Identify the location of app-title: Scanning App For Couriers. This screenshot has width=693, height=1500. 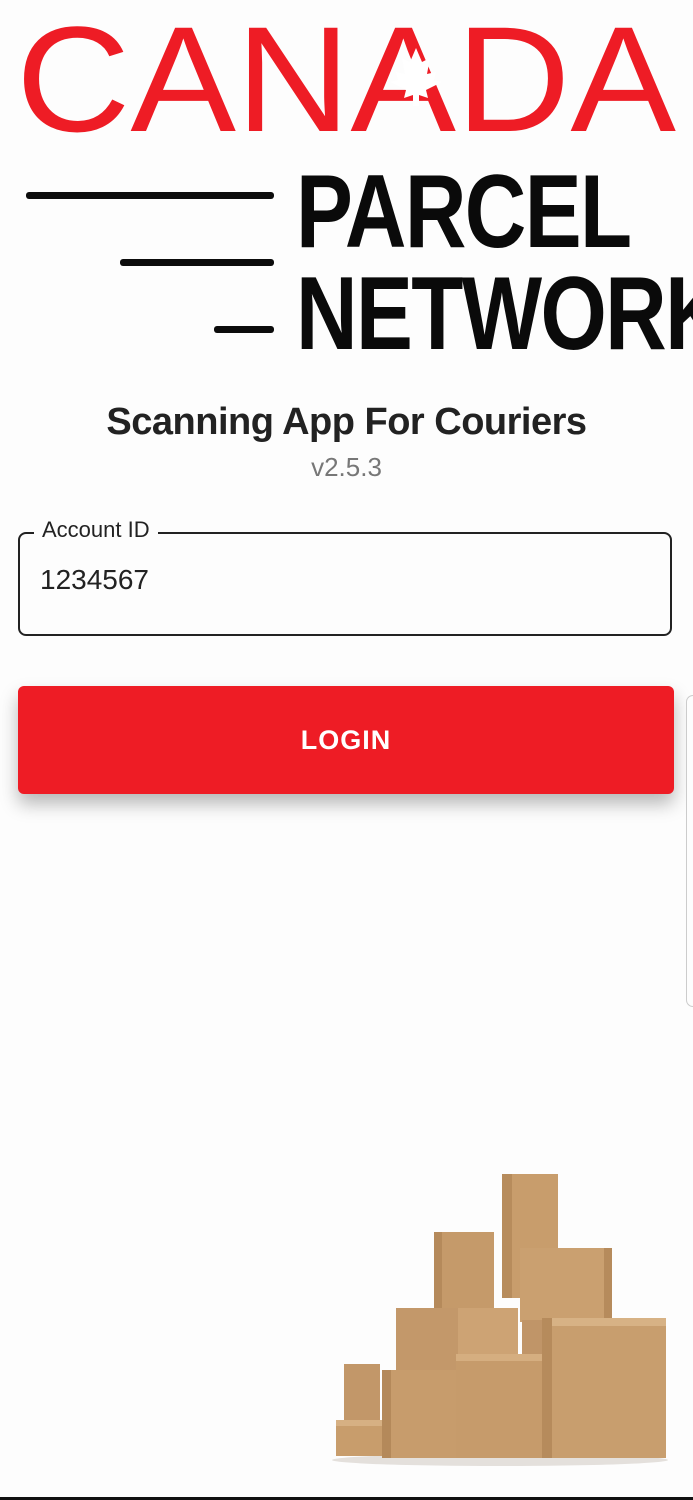
(346, 422).